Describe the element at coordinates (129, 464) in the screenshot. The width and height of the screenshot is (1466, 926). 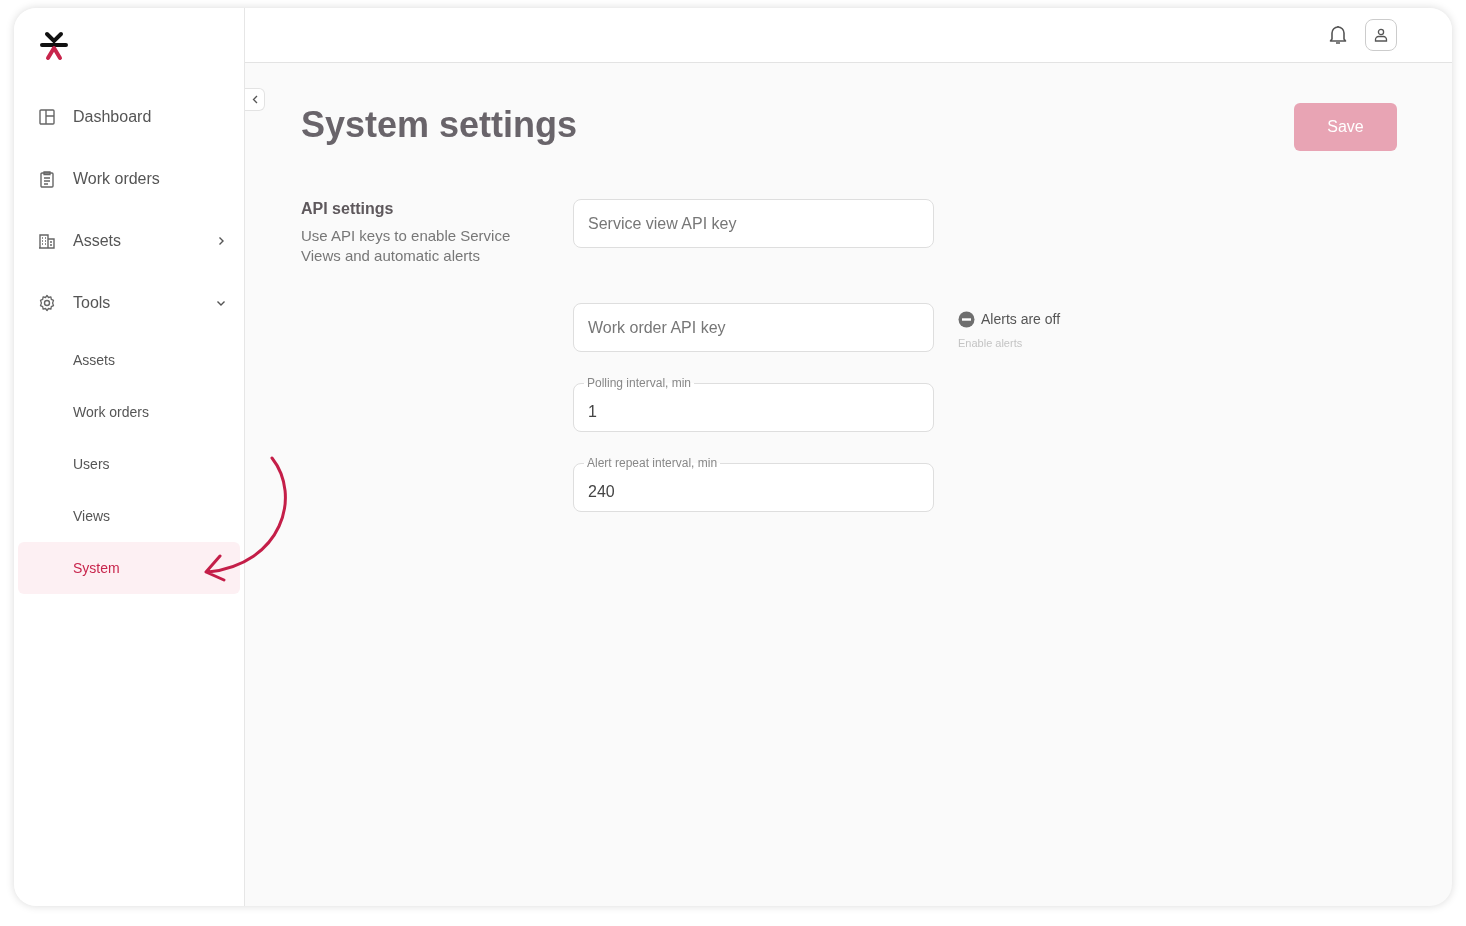
I see `sidebar-item: Users` at that location.